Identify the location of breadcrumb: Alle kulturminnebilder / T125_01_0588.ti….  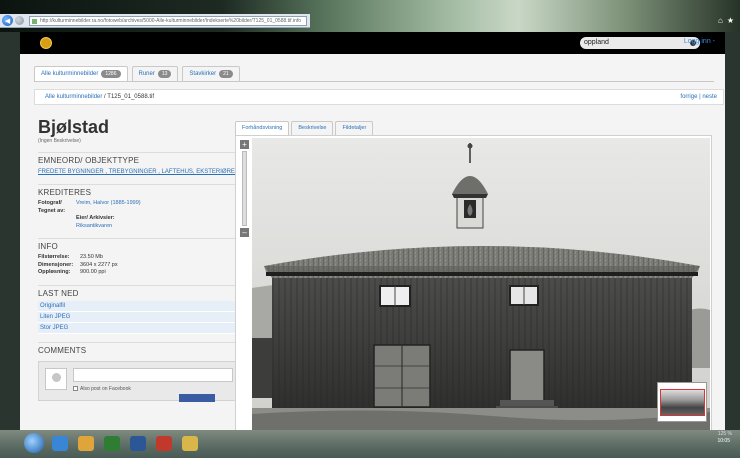
(379, 97).